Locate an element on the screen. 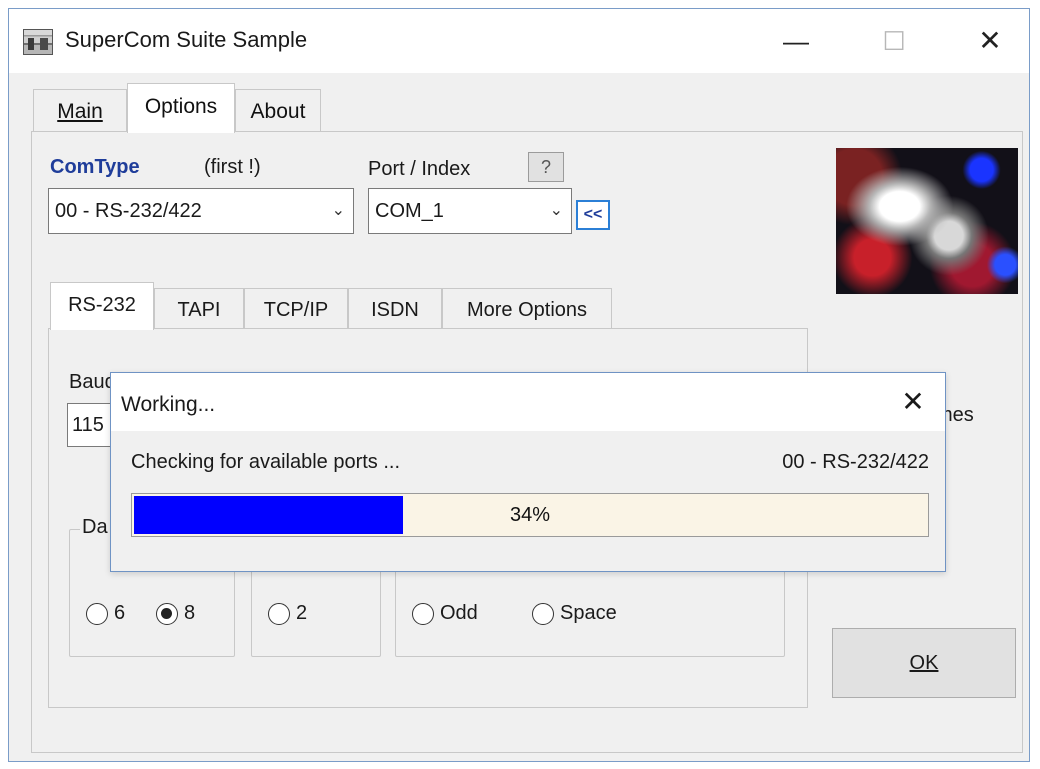 This screenshot has height=769, width=1040. tab-options: Options is located at coordinates (181, 108).